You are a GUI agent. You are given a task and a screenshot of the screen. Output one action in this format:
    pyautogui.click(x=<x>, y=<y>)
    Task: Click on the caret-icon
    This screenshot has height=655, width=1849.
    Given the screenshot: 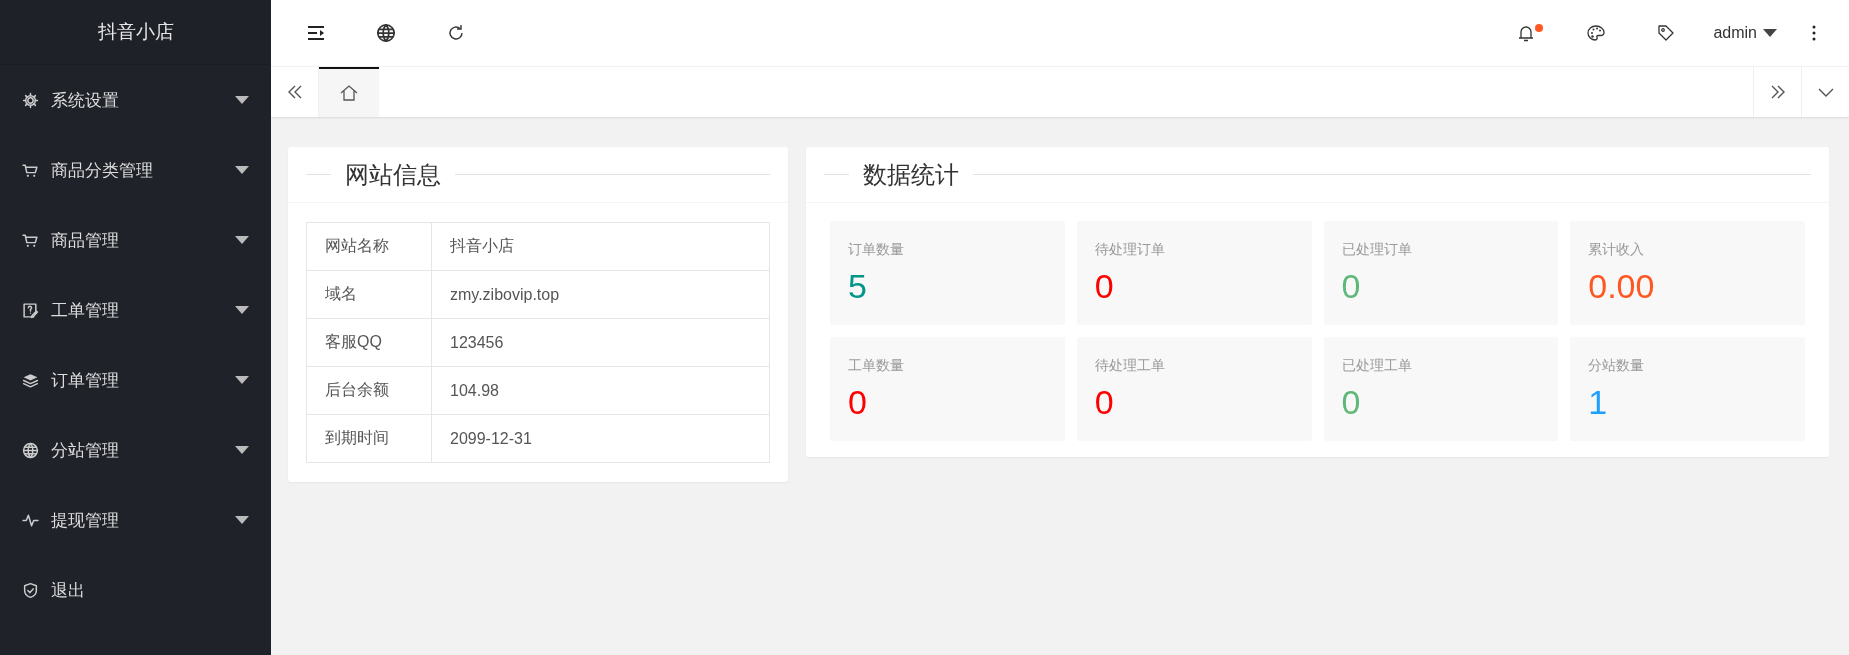 What is the action you would take?
    pyautogui.click(x=1770, y=33)
    